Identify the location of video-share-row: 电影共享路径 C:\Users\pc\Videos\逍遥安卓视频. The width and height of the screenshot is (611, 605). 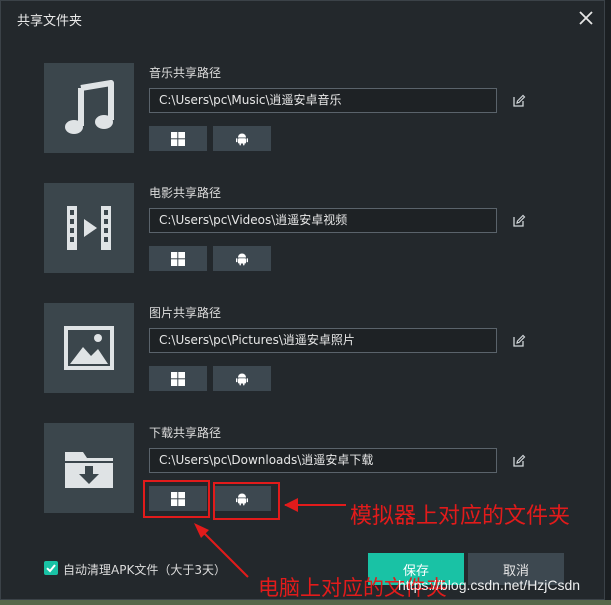
(304, 228).